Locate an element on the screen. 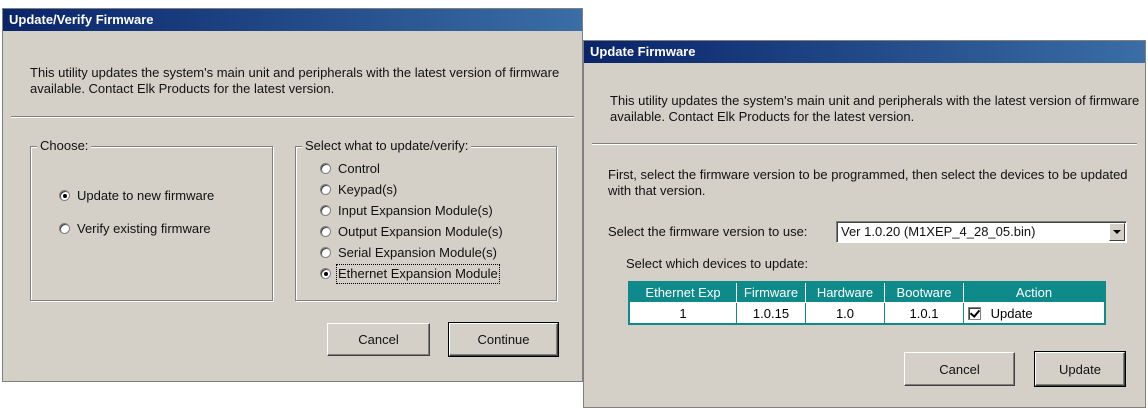 This screenshot has height=408, width=1148. update-checkbox is located at coordinates (974, 313).